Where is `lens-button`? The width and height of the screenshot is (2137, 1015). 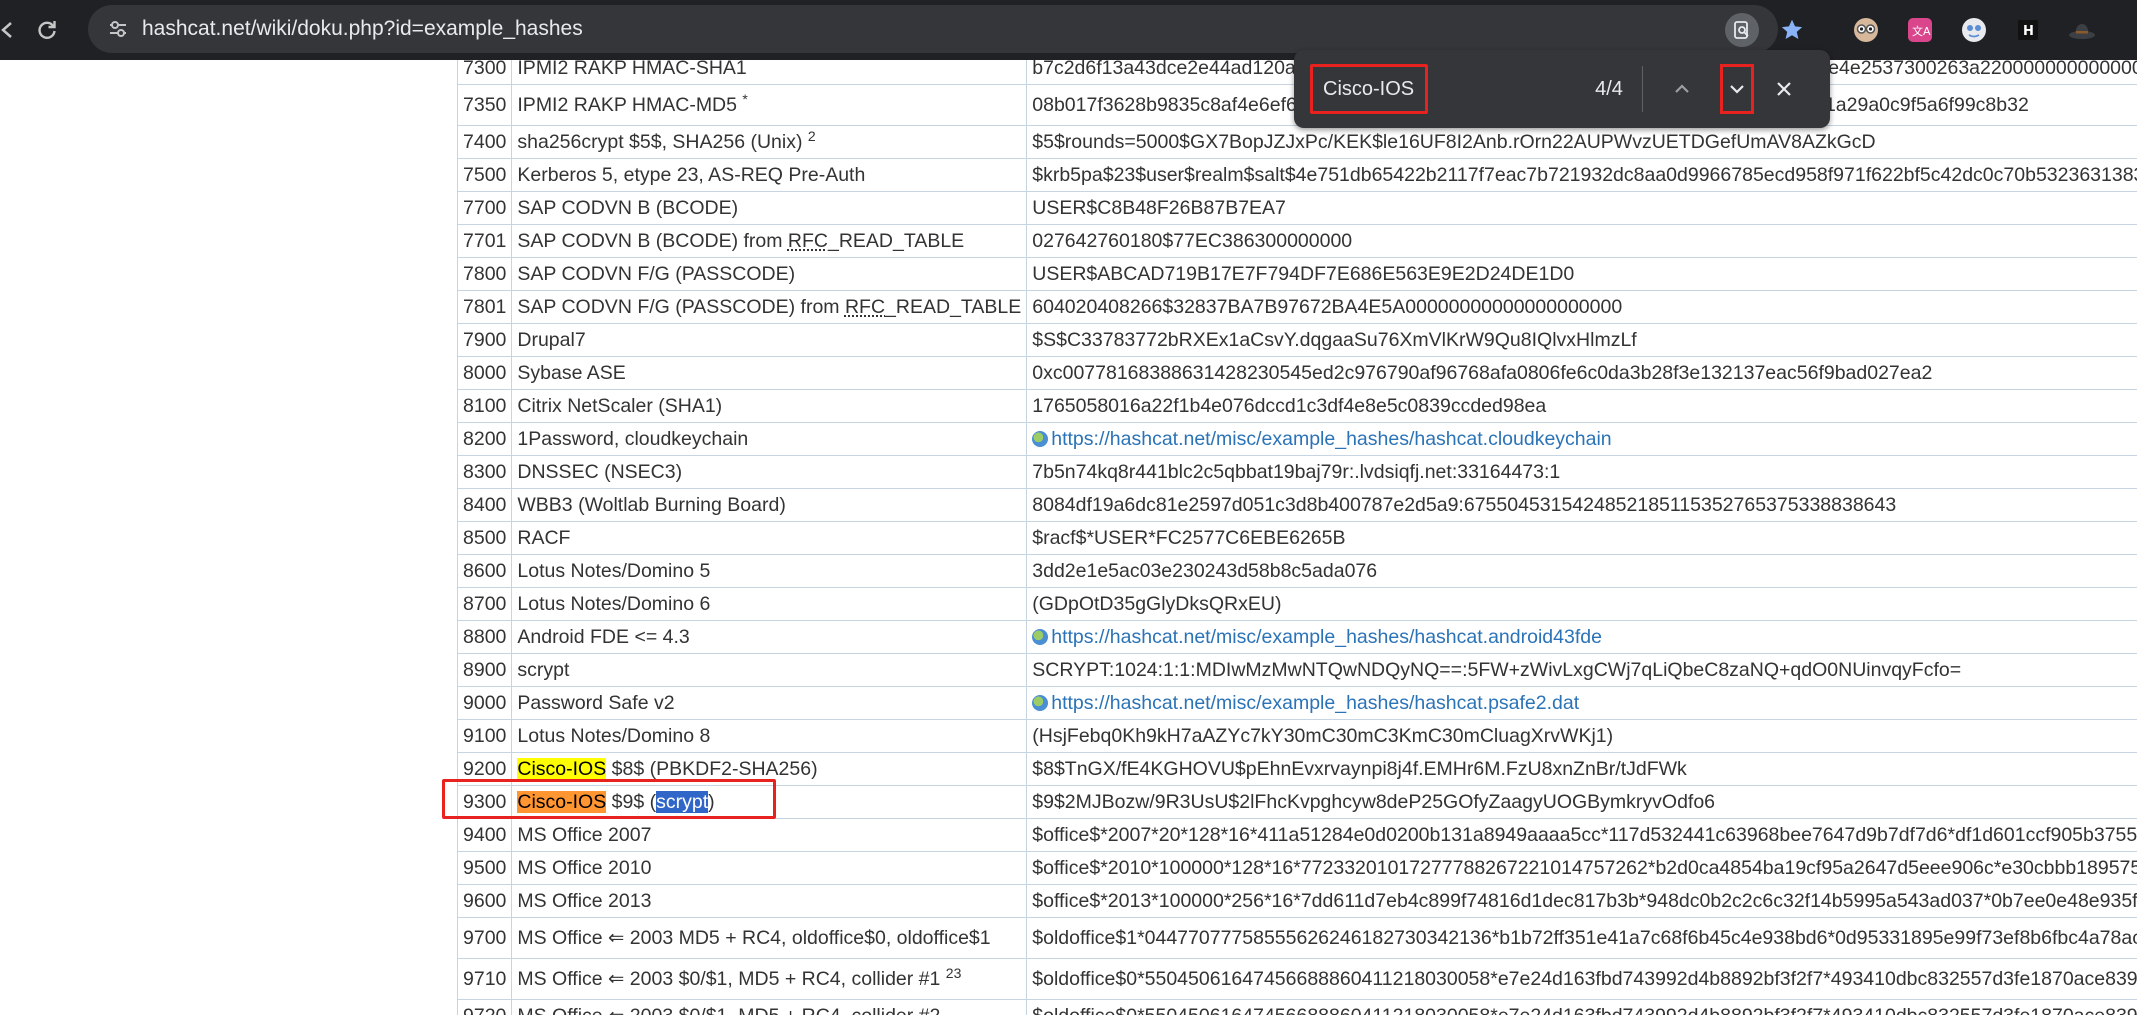
lens-button is located at coordinates (1742, 30).